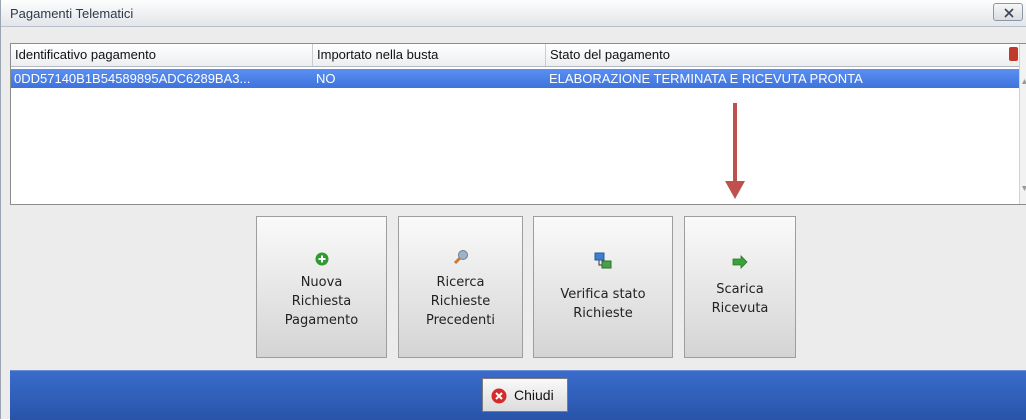 Image resolution: width=1026 pixels, height=420 pixels. I want to click on close-circle-icon, so click(499, 396).